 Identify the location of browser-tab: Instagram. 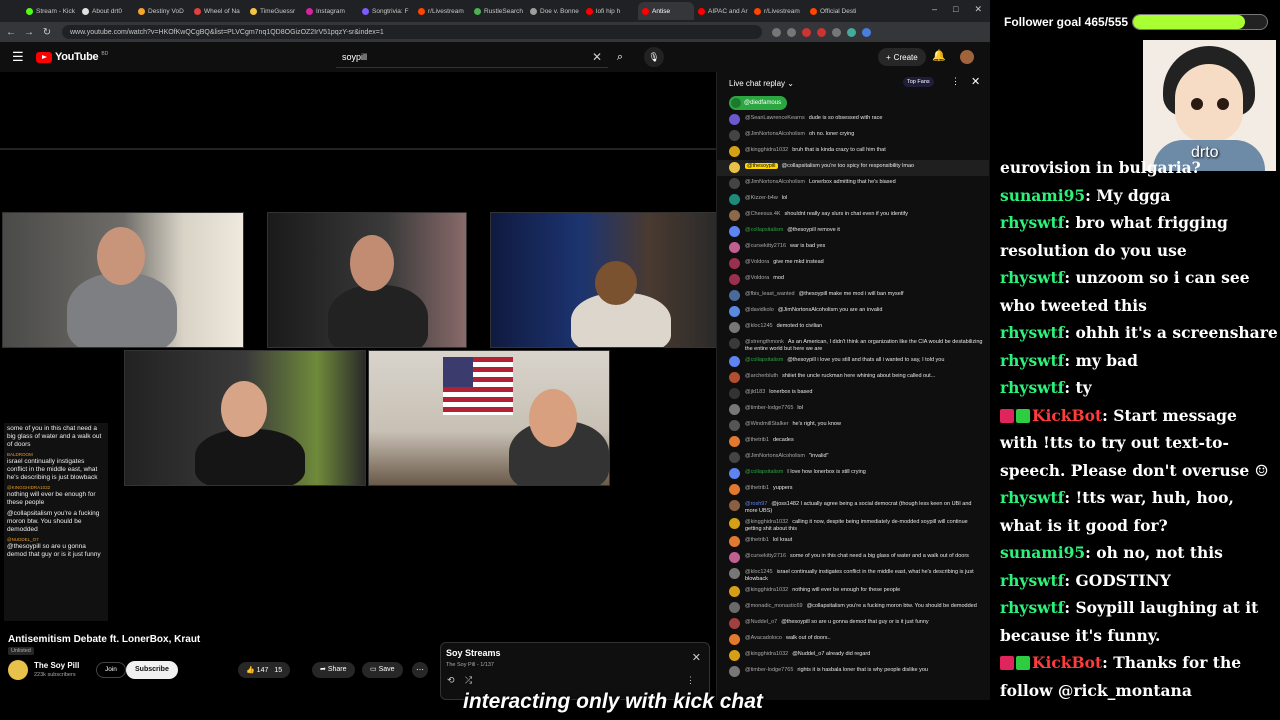
(330, 11).